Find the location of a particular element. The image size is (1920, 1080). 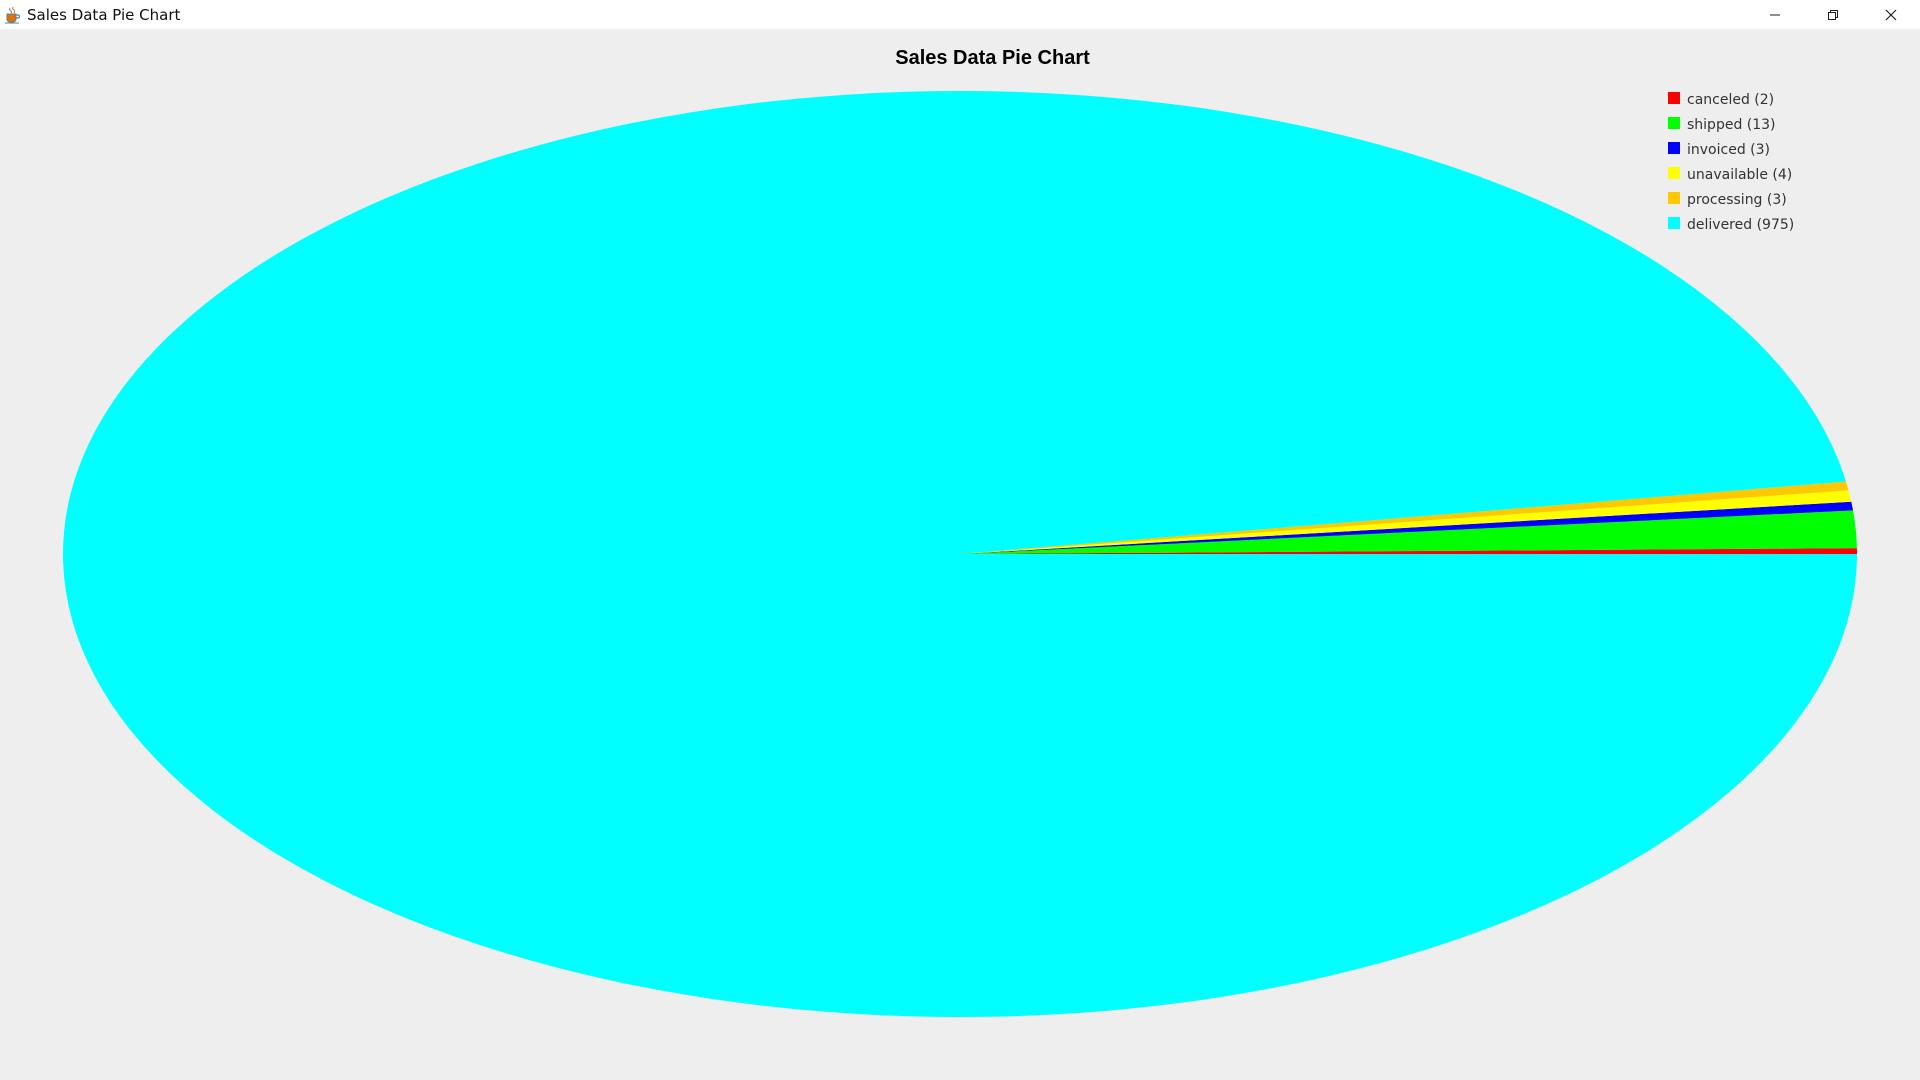

close-icon is located at coordinates (1891, 15).